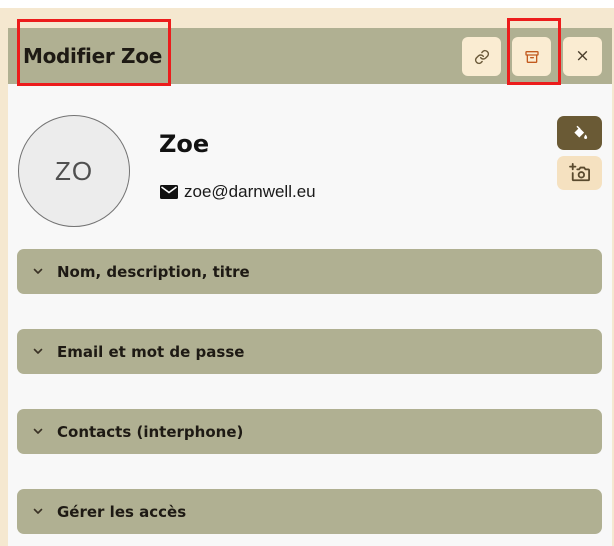 The width and height of the screenshot is (614, 546). I want to click on section-manage-access: Gérer les accès, so click(309, 511).